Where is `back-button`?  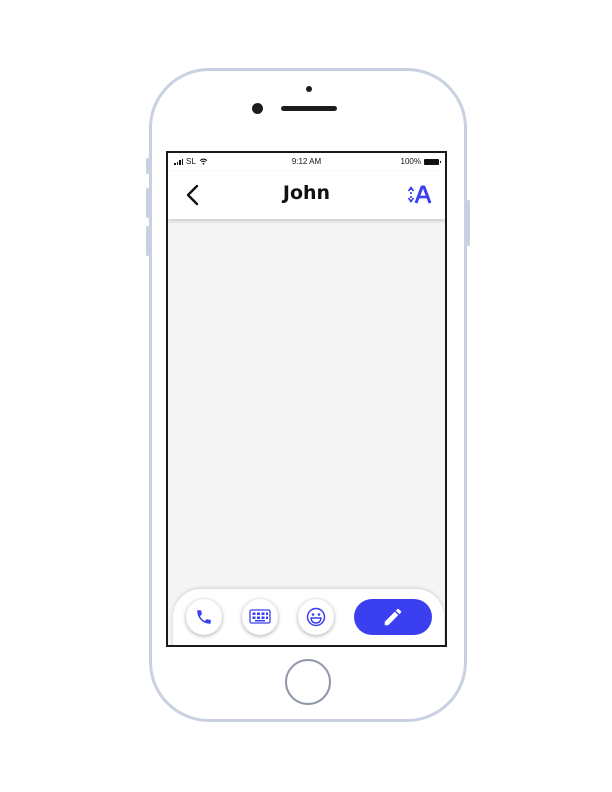
back-button is located at coordinates (193, 195).